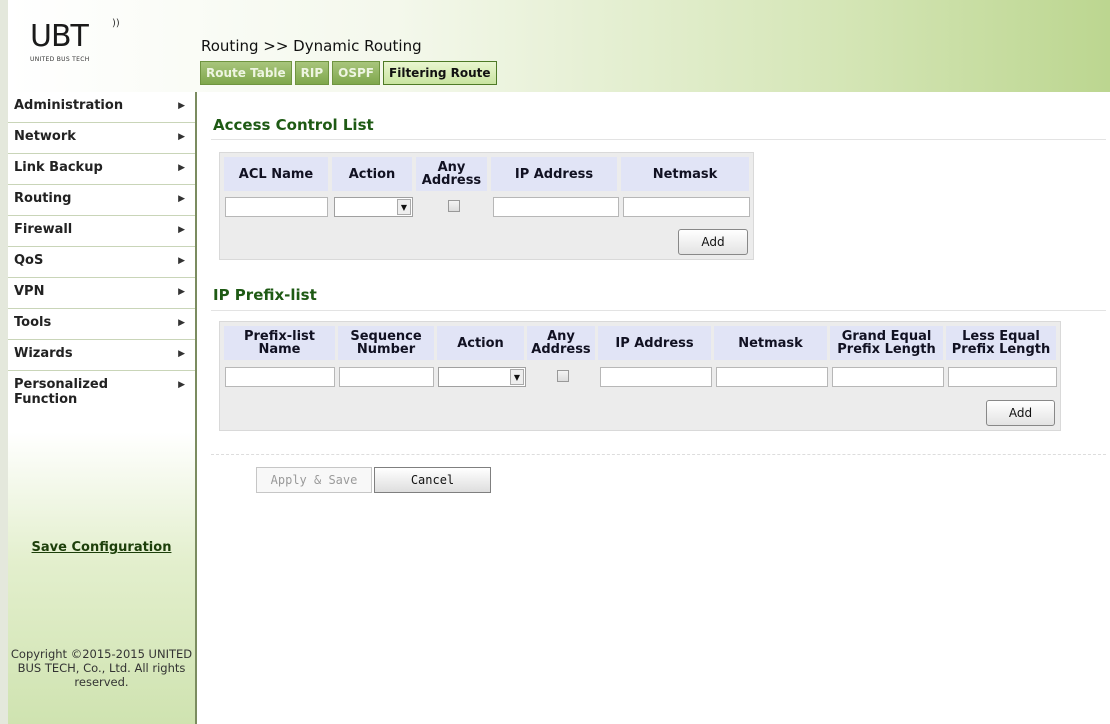 The image size is (1110, 724). I want to click on sidebar-item-label: Firewall, so click(43, 229).